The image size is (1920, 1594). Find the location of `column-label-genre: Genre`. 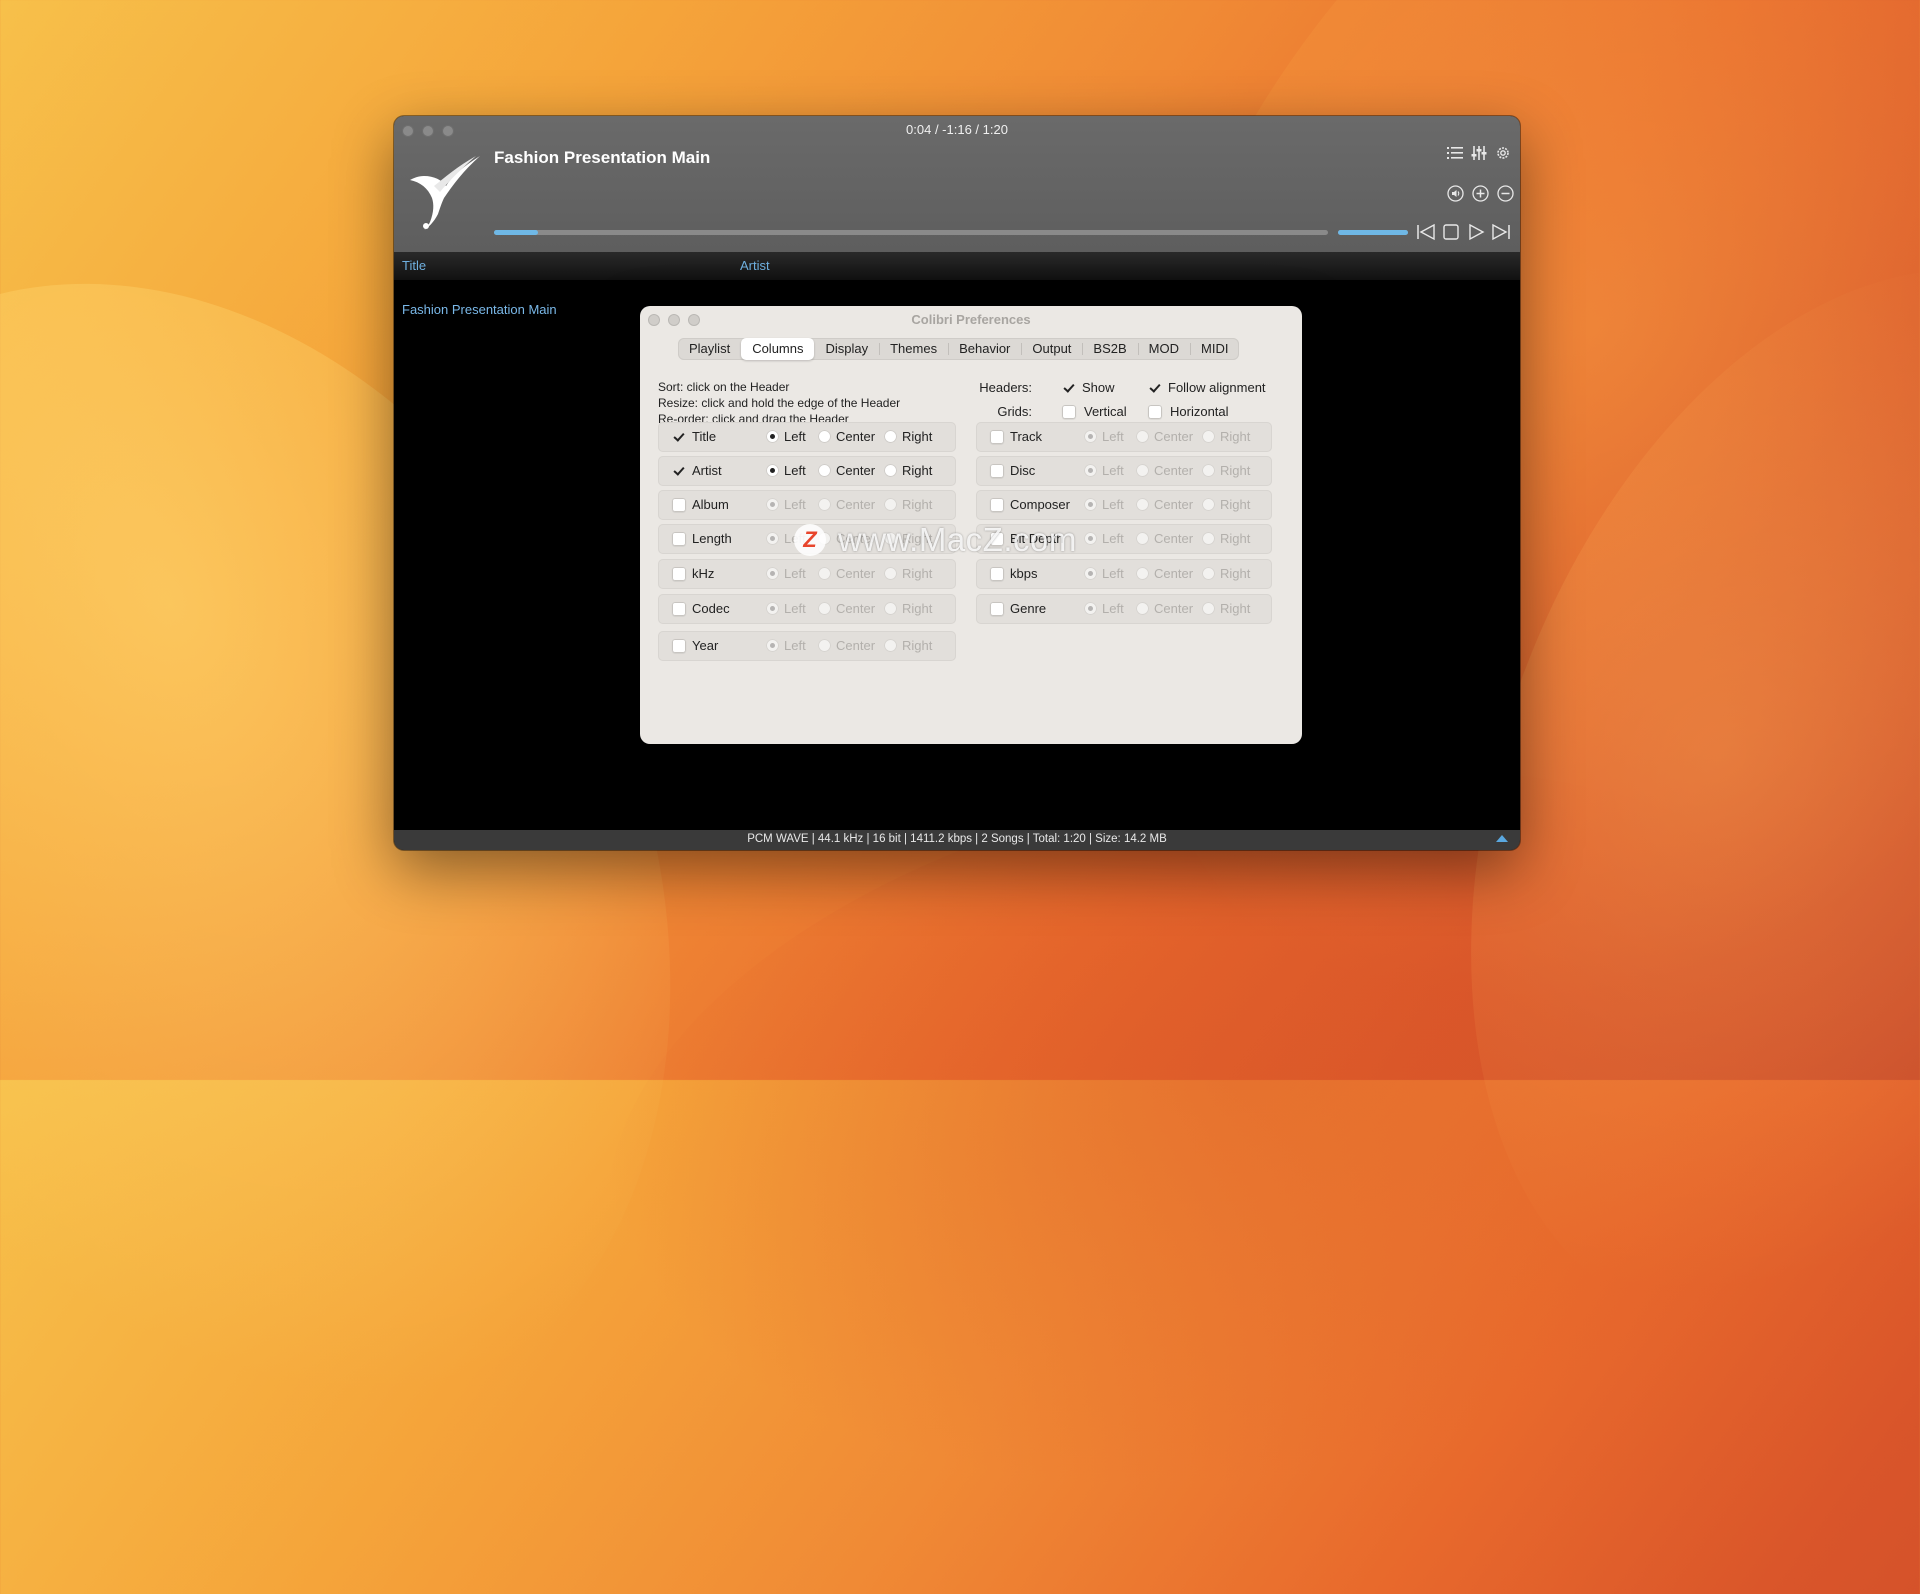

column-label-genre: Genre is located at coordinates (1028, 608).